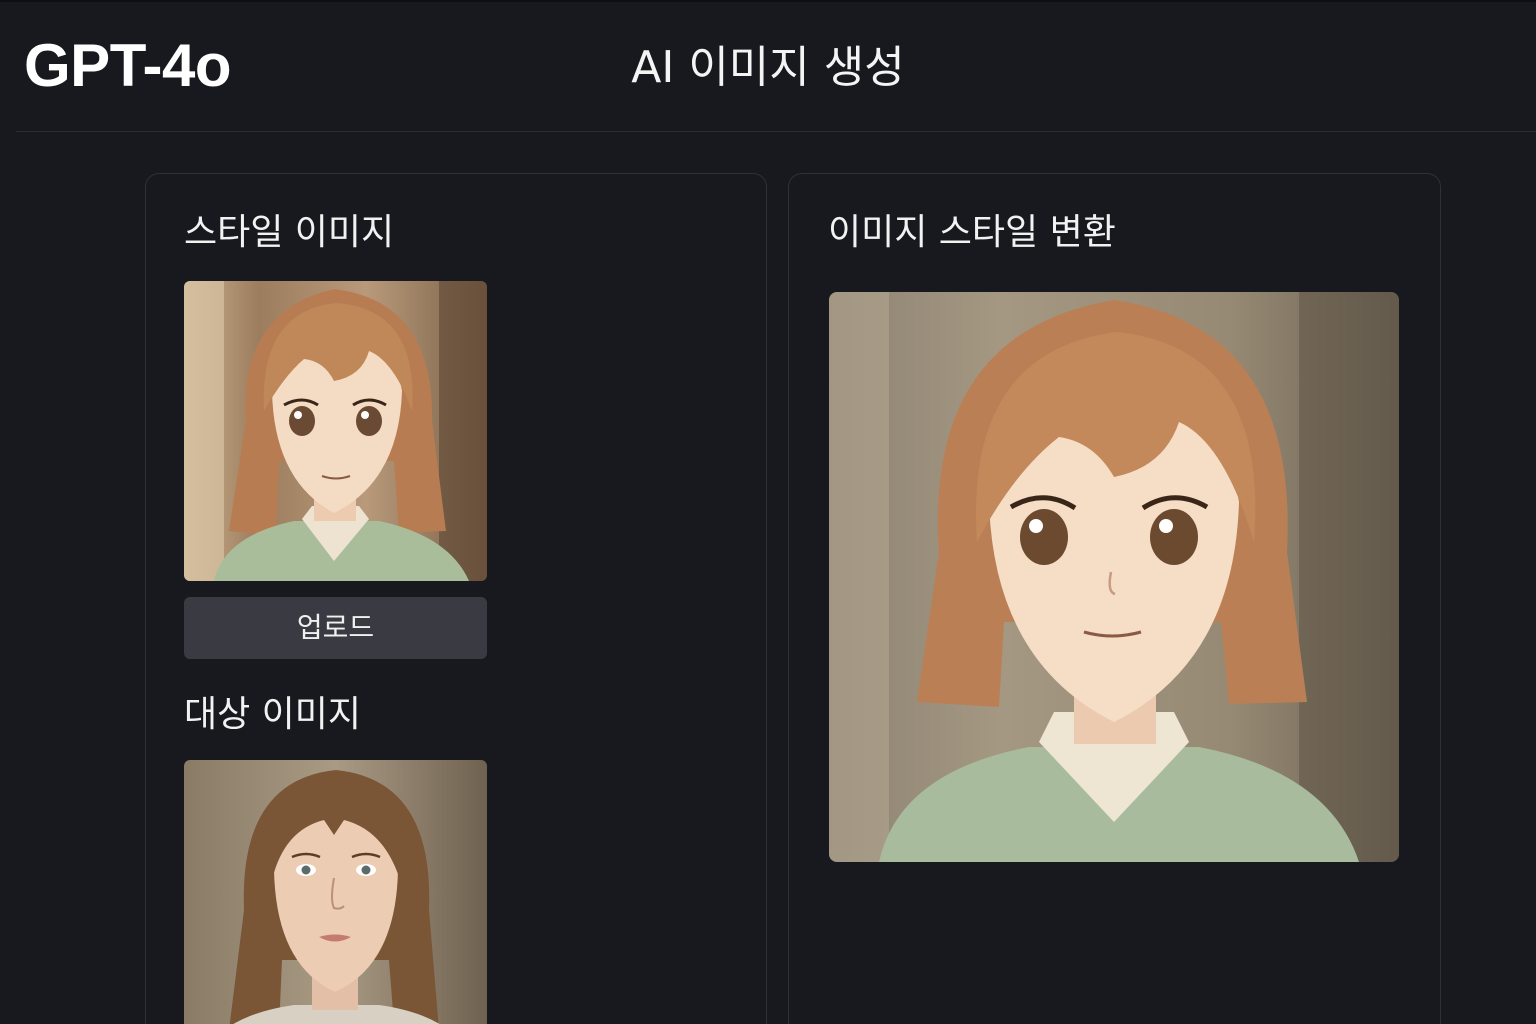 The image size is (1536, 1024). What do you see at coordinates (335, 628) in the screenshot?
I see `upload-button: 업로드` at bounding box center [335, 628].